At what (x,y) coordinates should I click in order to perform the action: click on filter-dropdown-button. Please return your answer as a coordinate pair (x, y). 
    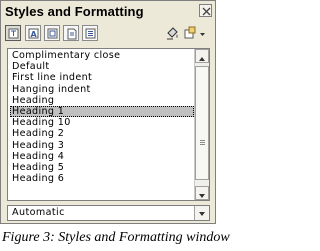
    Looking at the image, I should click on (201, 213).